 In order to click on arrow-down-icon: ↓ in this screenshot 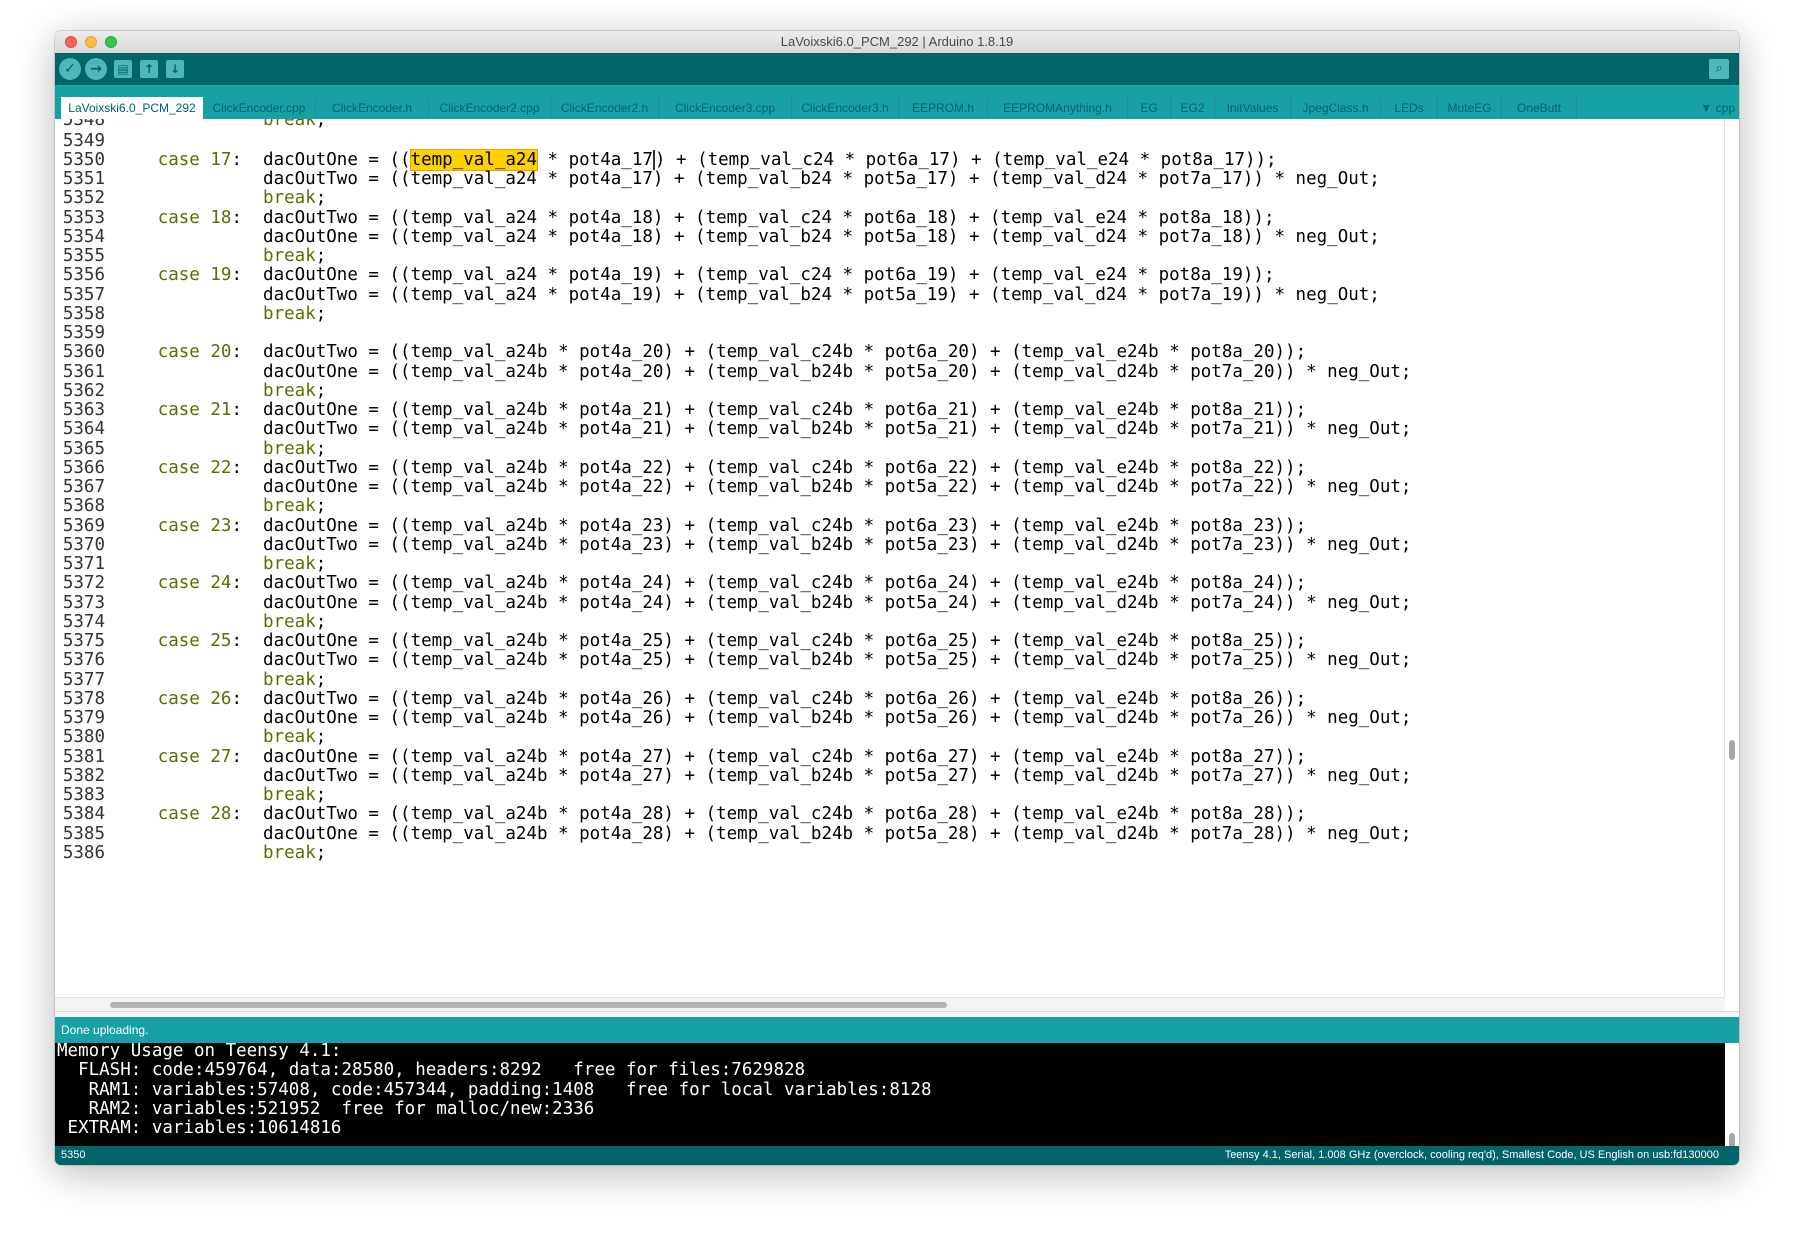, I will do `click(175, 69)`.